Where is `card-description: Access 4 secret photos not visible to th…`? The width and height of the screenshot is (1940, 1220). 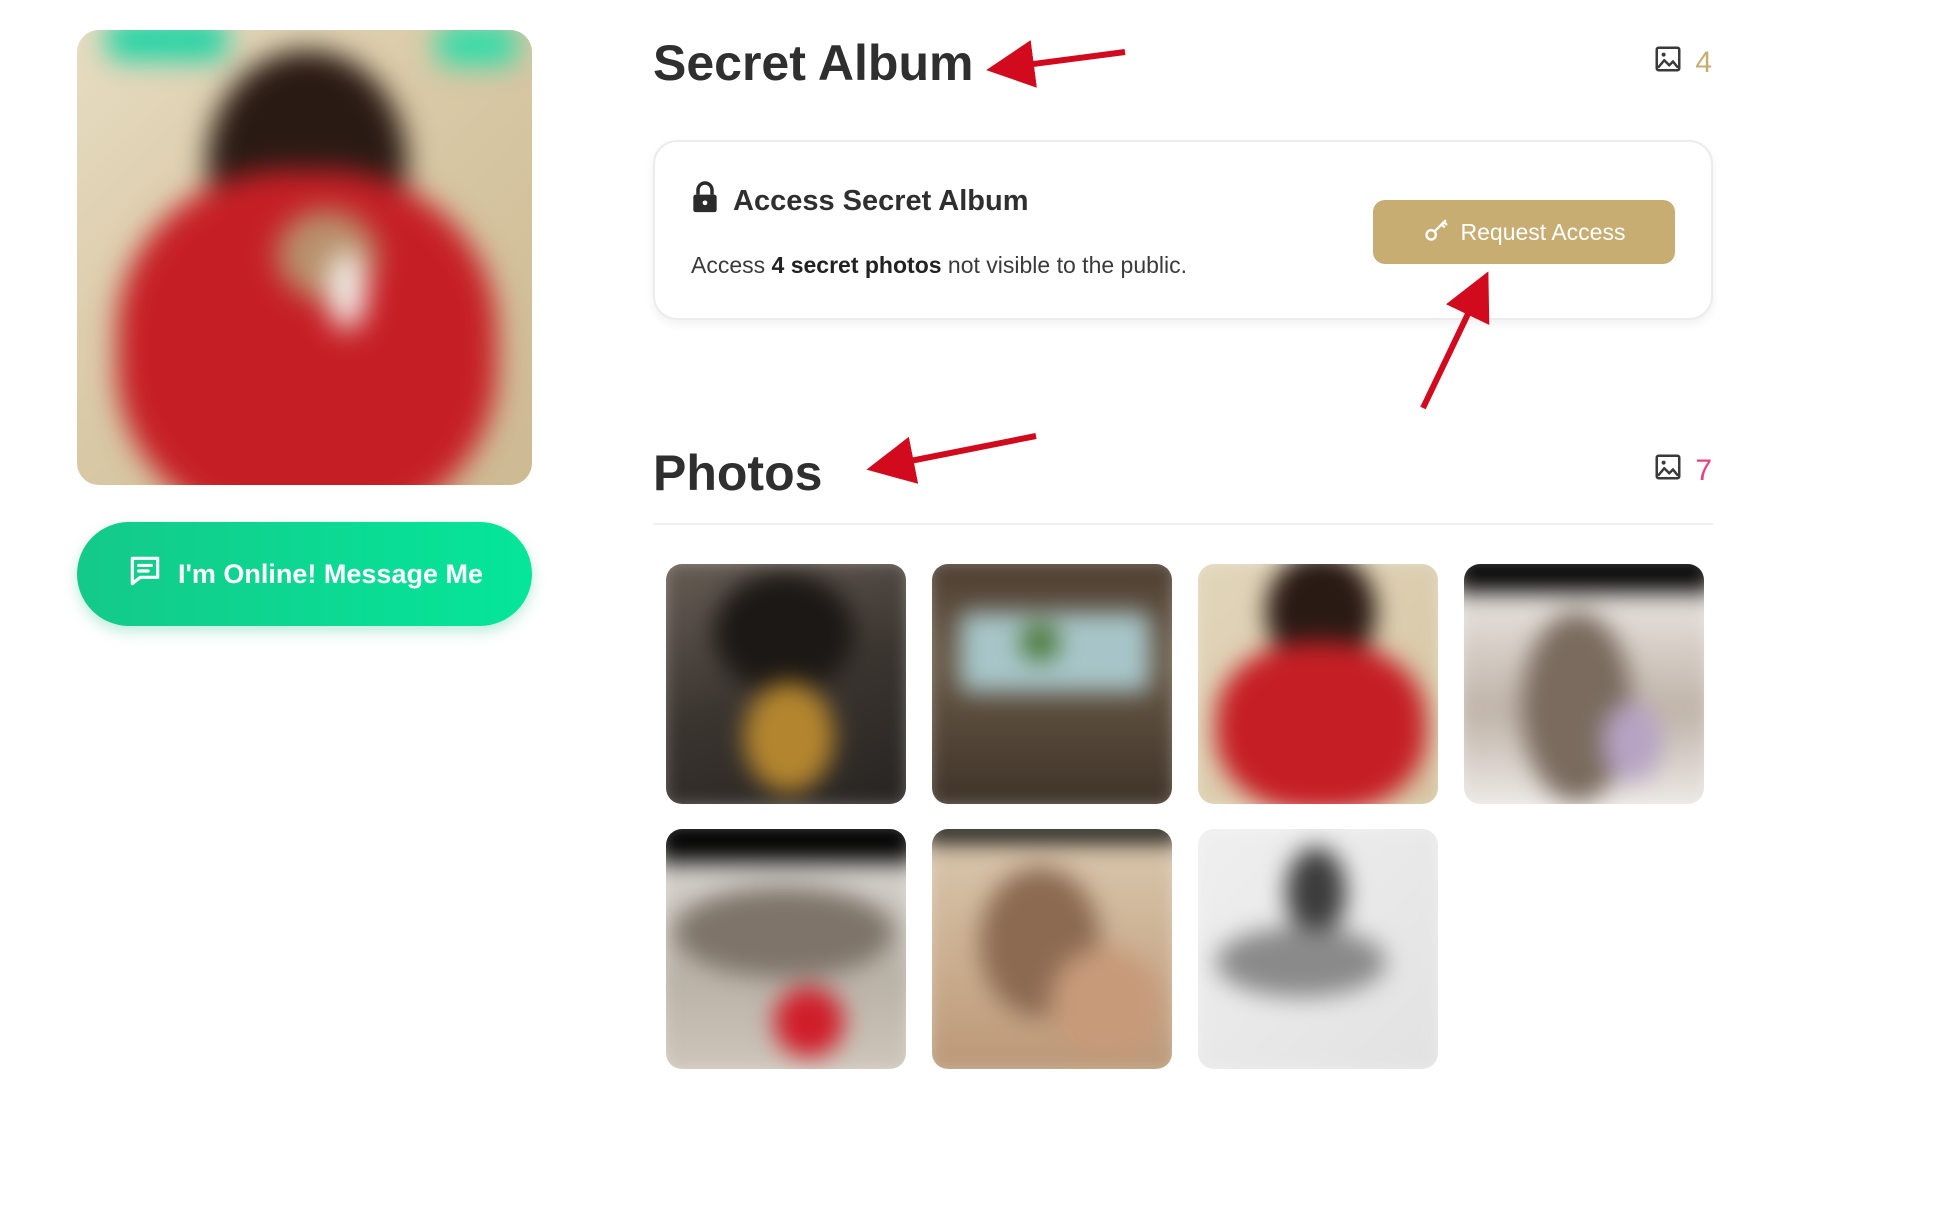
card-description: Access 4 secret photos not visible to th… is located at coordinates (939, 265).